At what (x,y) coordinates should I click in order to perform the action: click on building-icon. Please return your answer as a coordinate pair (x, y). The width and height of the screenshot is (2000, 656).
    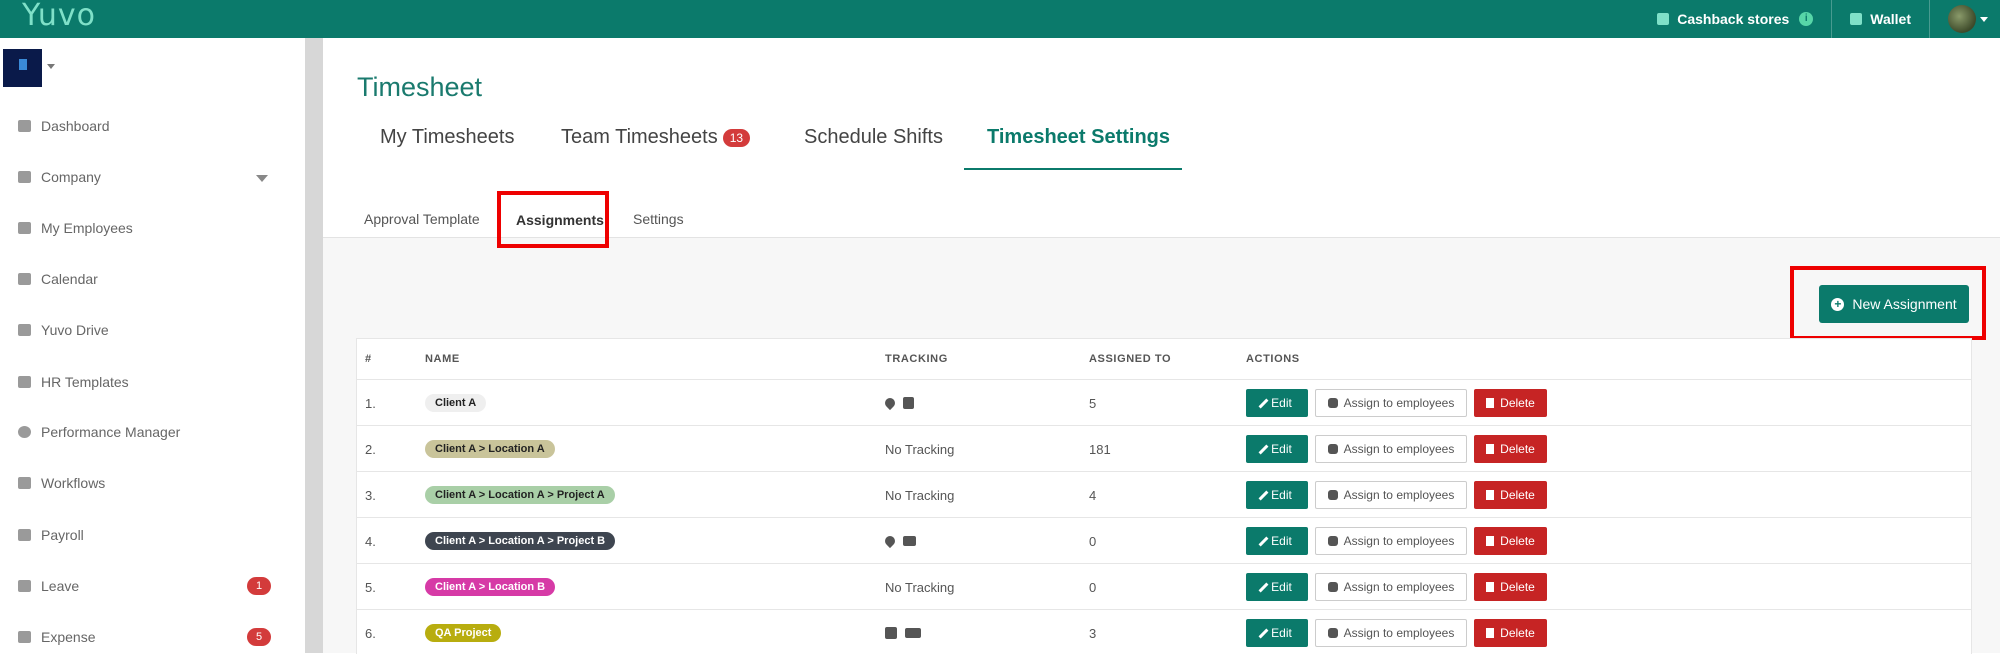
    Looking at the image, I should click on (24, 177).